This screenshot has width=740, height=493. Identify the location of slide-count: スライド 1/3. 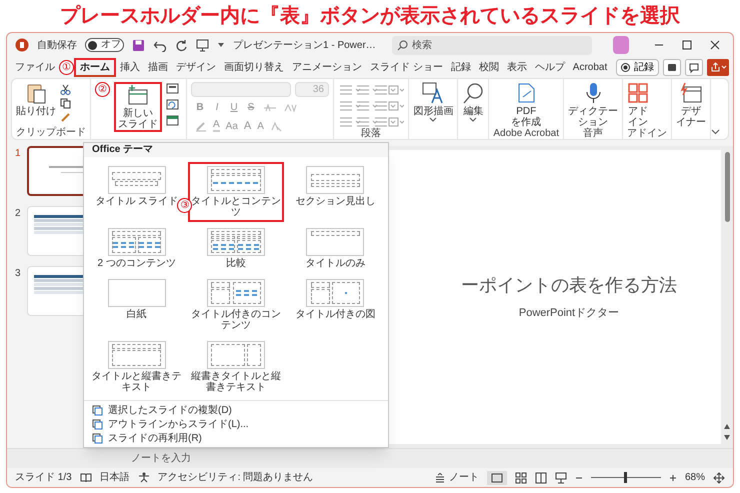
(43, 478).